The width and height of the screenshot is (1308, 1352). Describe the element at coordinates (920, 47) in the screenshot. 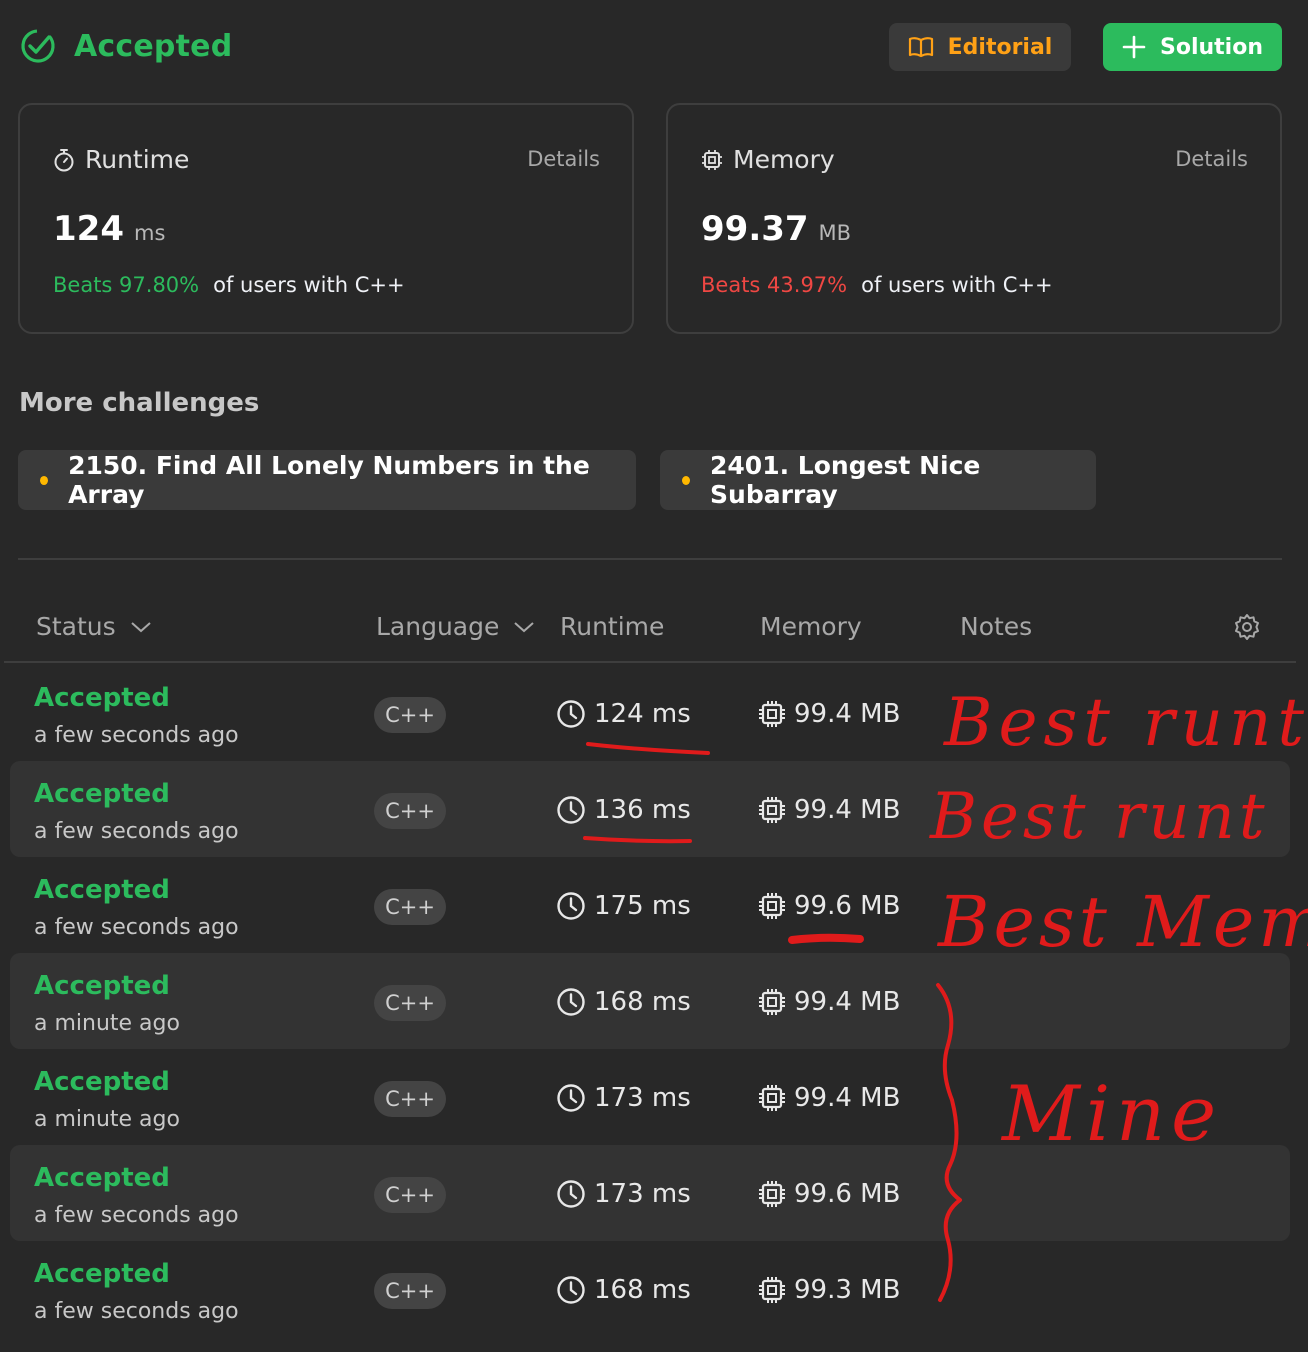

I see `book-icon` at that location.